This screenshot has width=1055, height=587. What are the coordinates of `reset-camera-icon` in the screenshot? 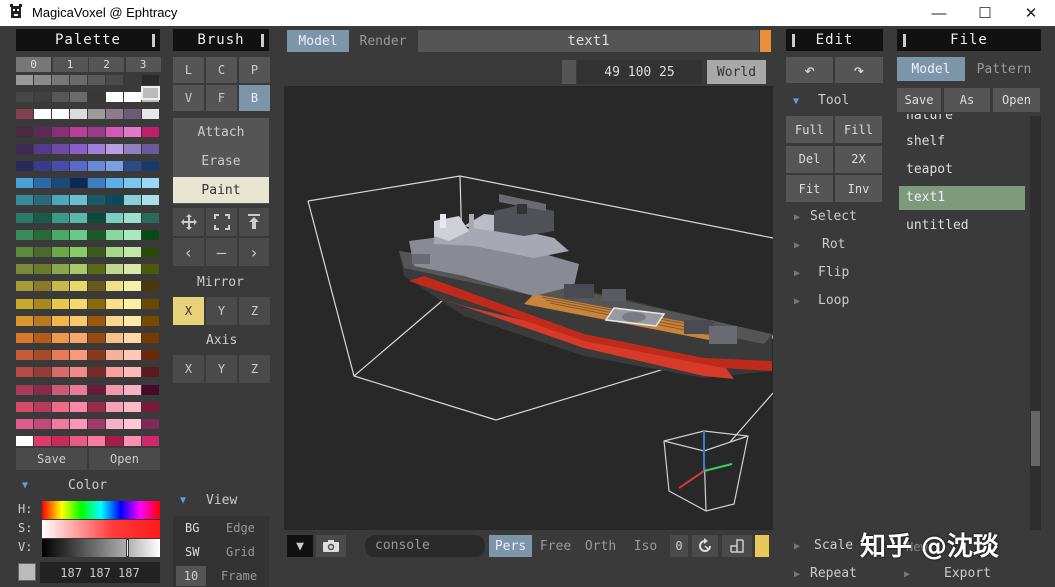 It's located at (705, 546).